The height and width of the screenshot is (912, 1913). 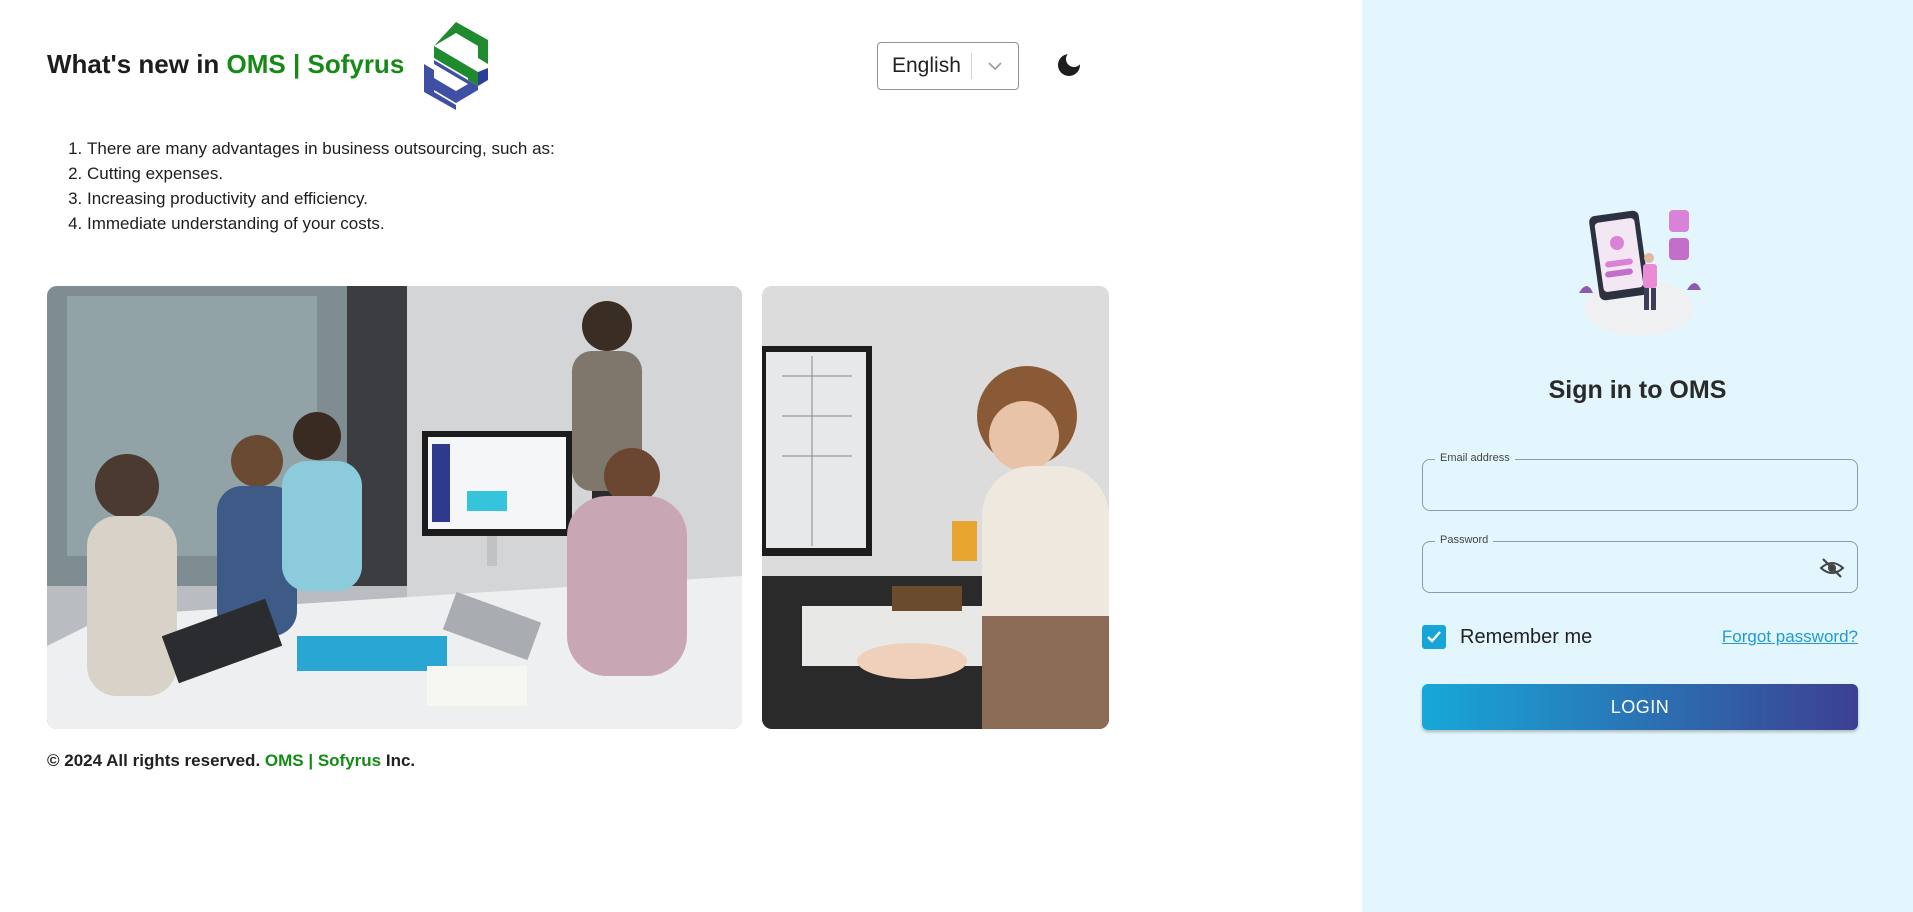 What do you see at coordinates (156, 760) in the screenshot?
I see `footer-prefix: © 2024 All rights reserved.` at bounding box center [156, 760].